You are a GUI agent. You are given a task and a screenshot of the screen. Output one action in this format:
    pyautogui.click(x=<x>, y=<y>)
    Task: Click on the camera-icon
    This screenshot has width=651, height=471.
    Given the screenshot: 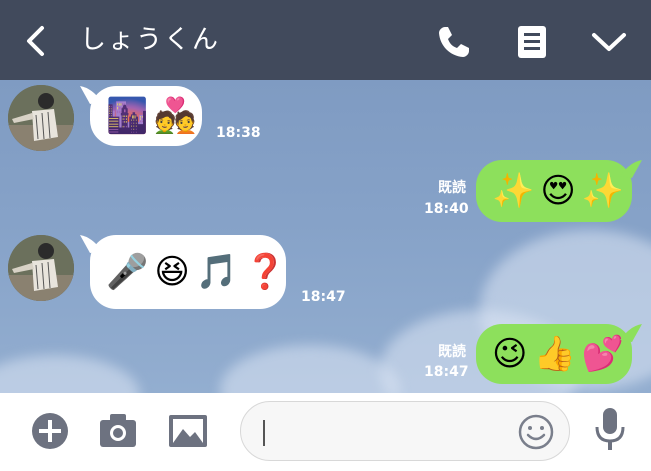 What is the action you would take?
    pyautogui.click(x=118, y=431)
    